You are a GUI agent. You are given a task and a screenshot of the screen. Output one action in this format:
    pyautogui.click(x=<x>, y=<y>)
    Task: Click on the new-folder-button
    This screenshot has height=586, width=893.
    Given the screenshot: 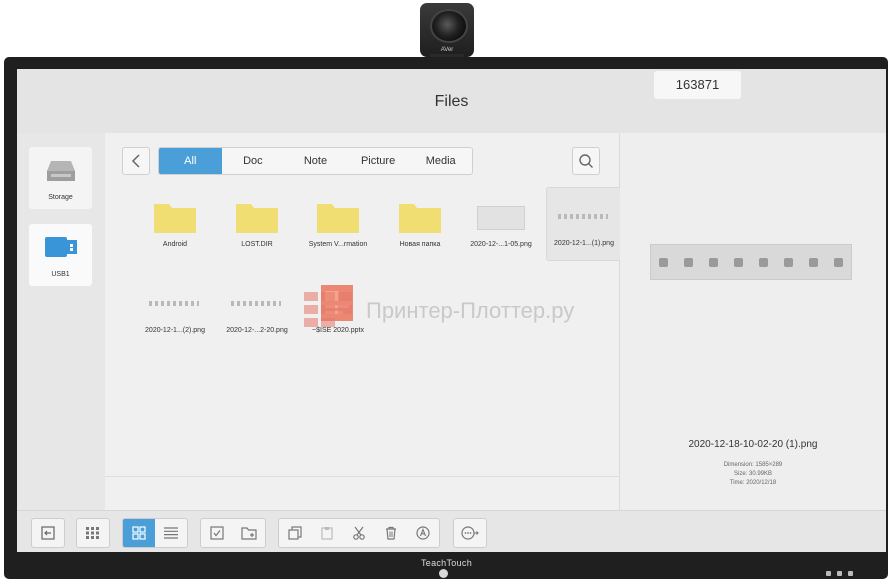 What is the action you would take?
    pyautogui.click(x=249, y=533)
    